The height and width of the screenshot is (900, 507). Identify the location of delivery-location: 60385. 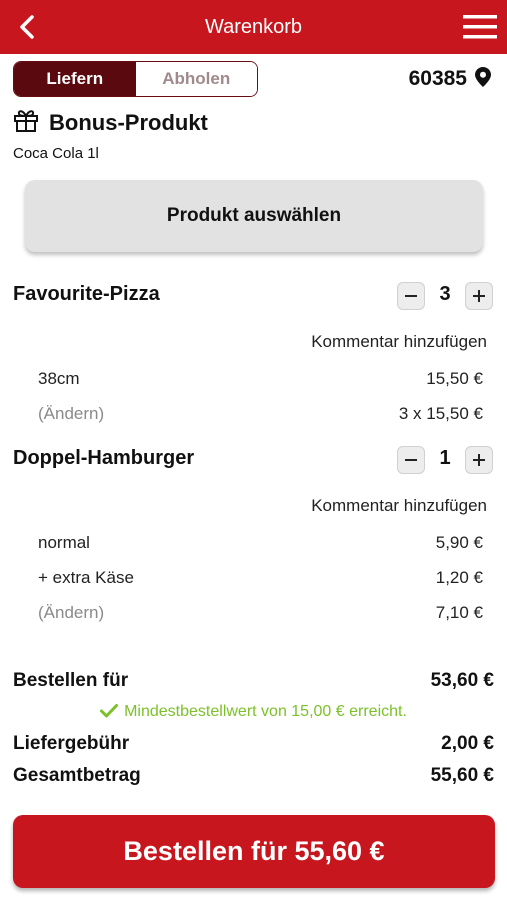
(450, 79).